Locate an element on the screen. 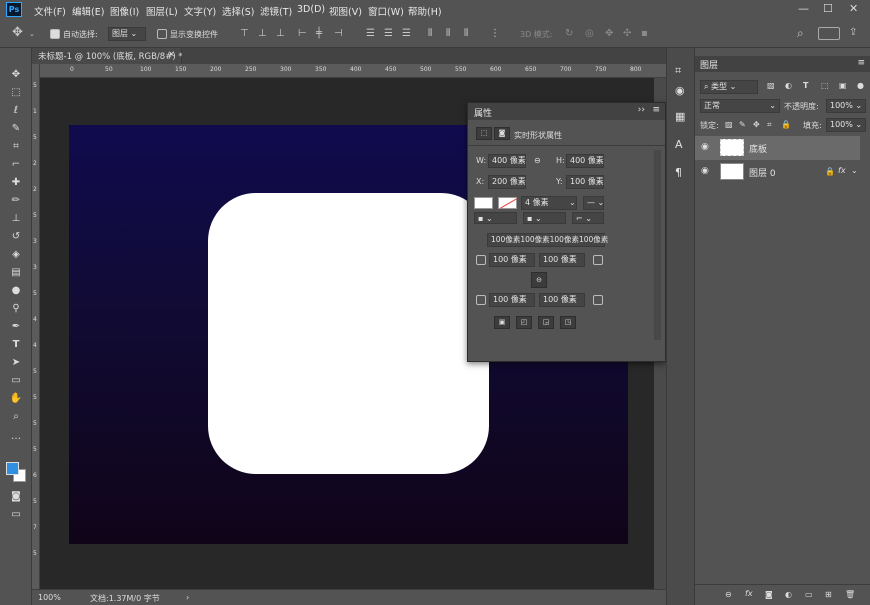  path-select-tool-icon: ➤ is located at coordinates (16, 363).